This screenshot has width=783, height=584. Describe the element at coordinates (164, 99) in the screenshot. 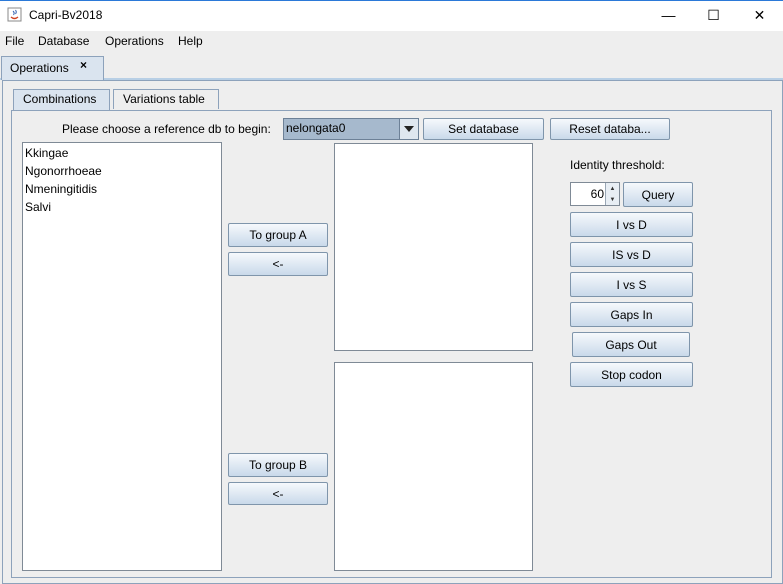

I see `tab-variations-table-label: Variations table` at that location.